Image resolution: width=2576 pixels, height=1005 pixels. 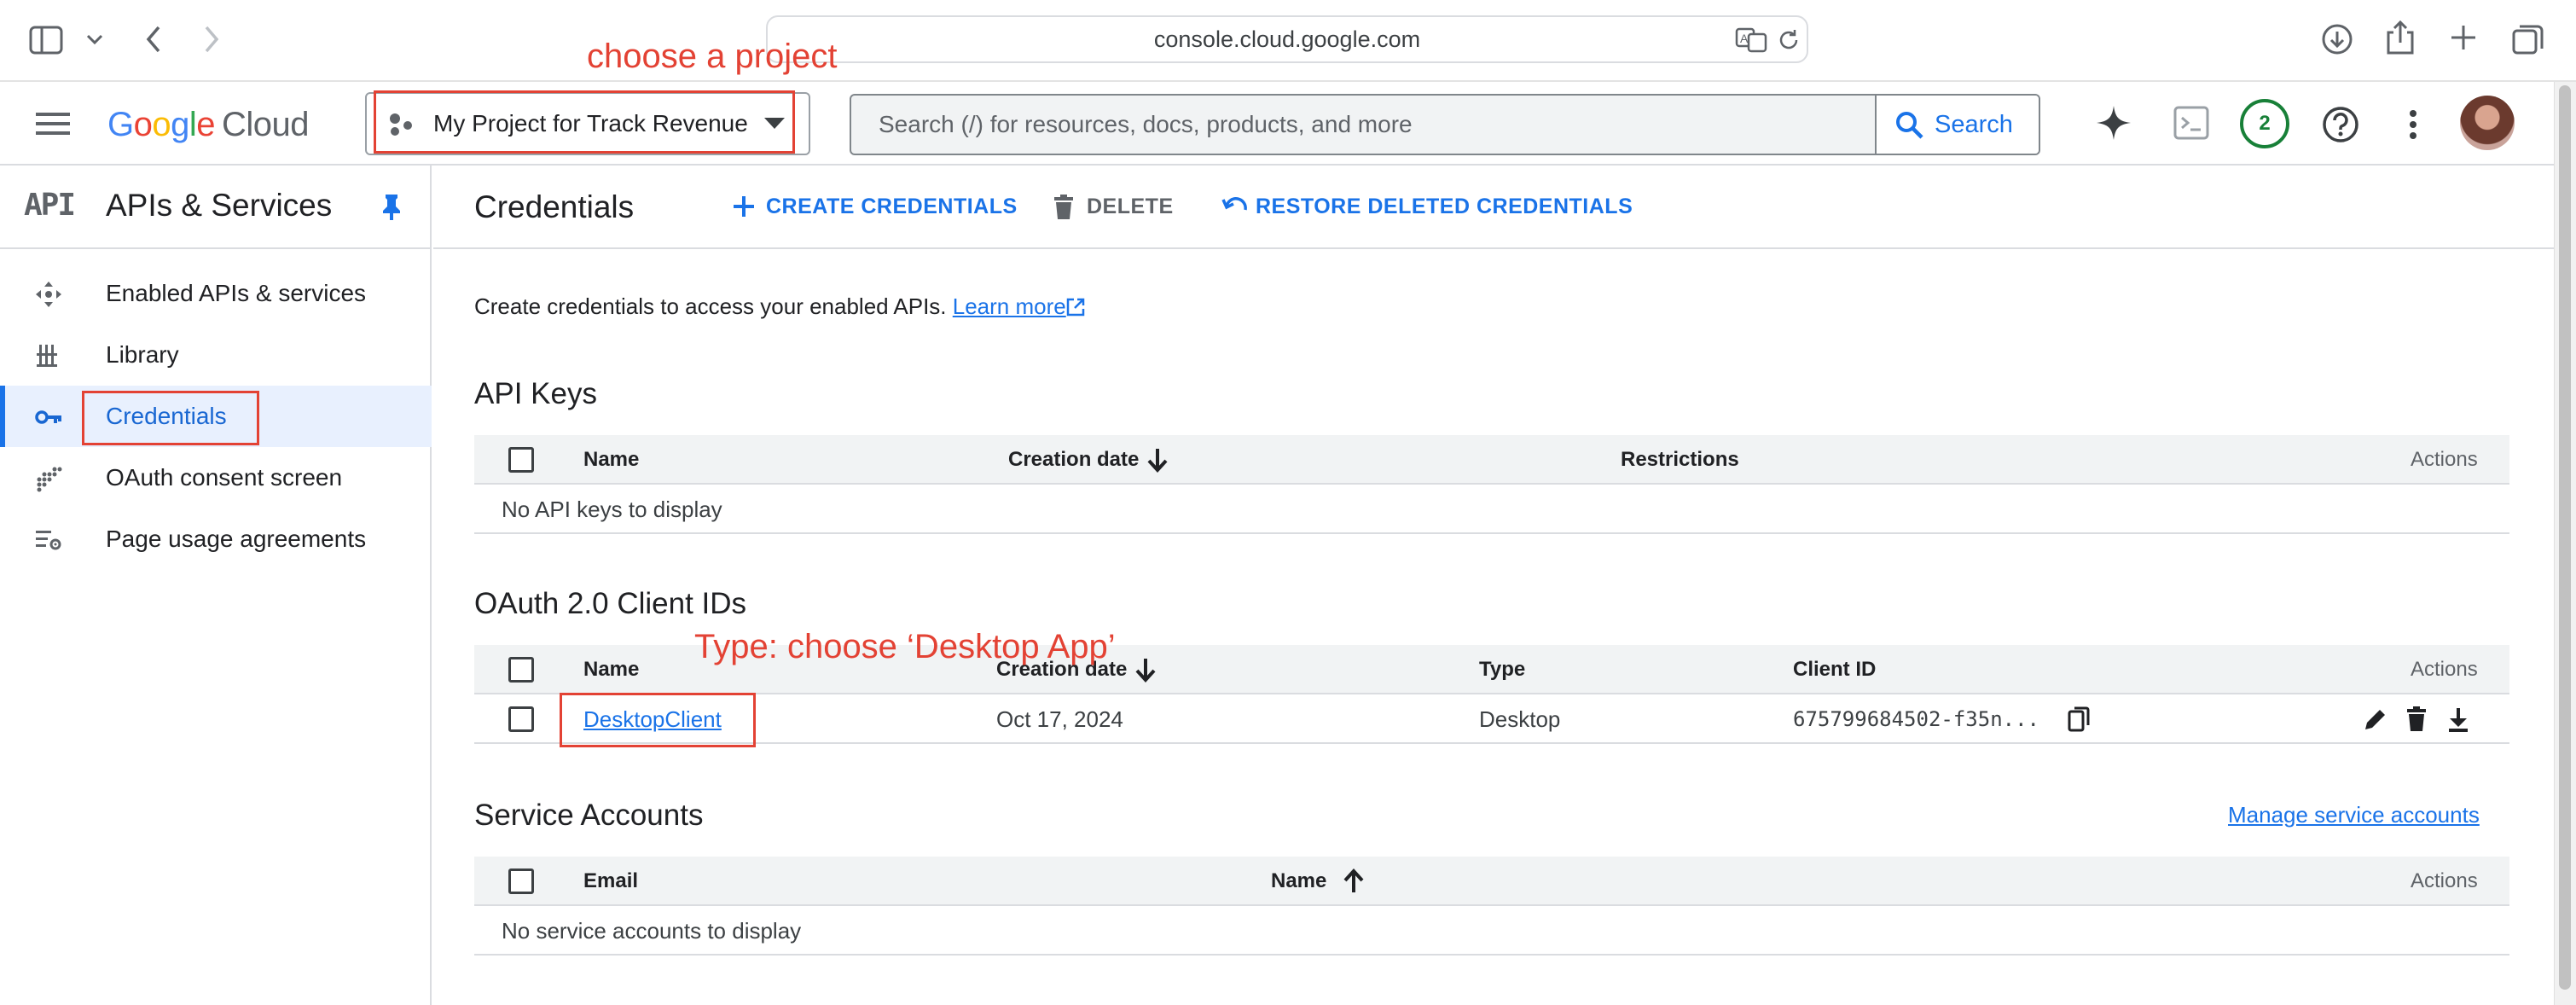 What do you see at coordinates (1520, 719) in the screenshot?
I see `client-type: Desktop` at bounding box center [1520, 719].